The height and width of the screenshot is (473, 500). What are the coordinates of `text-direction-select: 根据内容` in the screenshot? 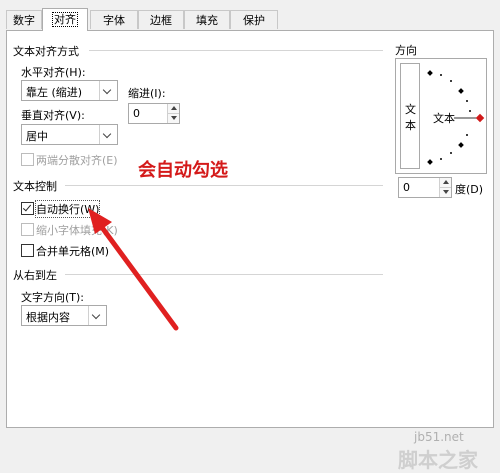 It's located at (64, 315).